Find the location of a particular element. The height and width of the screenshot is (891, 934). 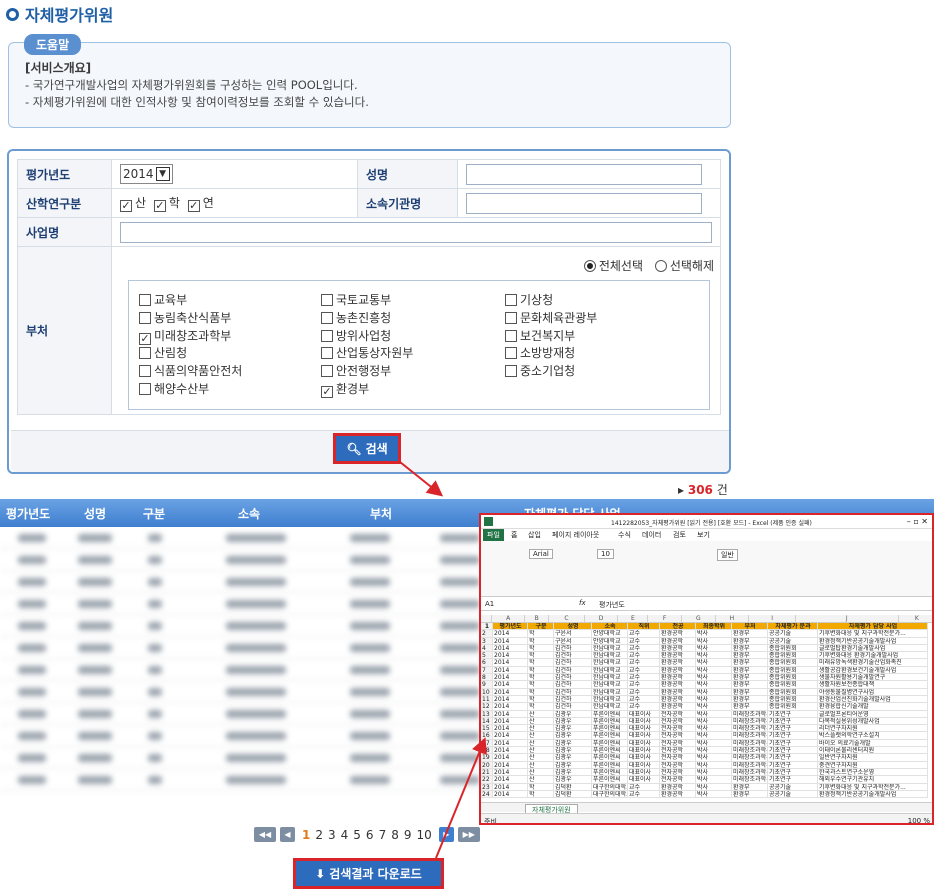

name-box: A1 is located at coordinates (489, 604).